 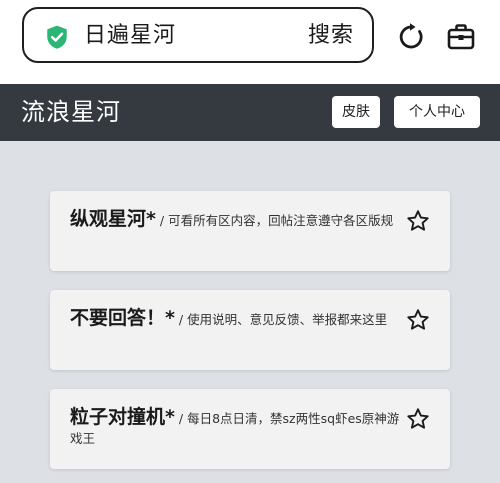 I want to click on shield-check-icon, so click(x=57, y=37).